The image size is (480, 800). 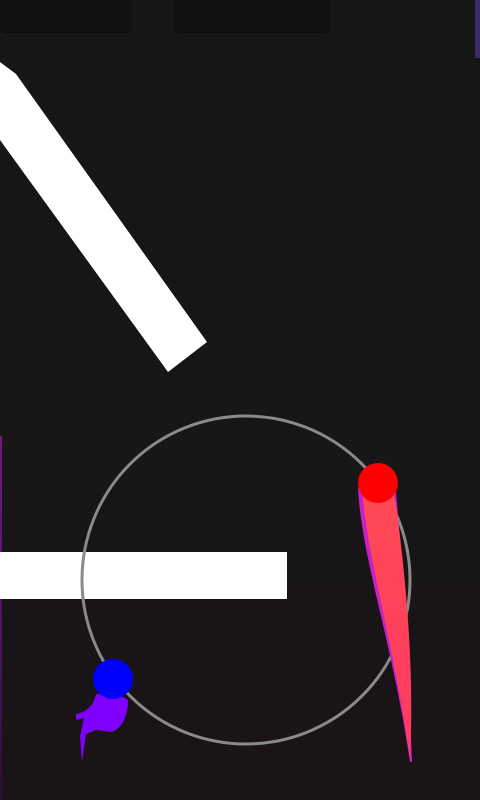 I want to click on blue-ball, so click(x=113, y=679).